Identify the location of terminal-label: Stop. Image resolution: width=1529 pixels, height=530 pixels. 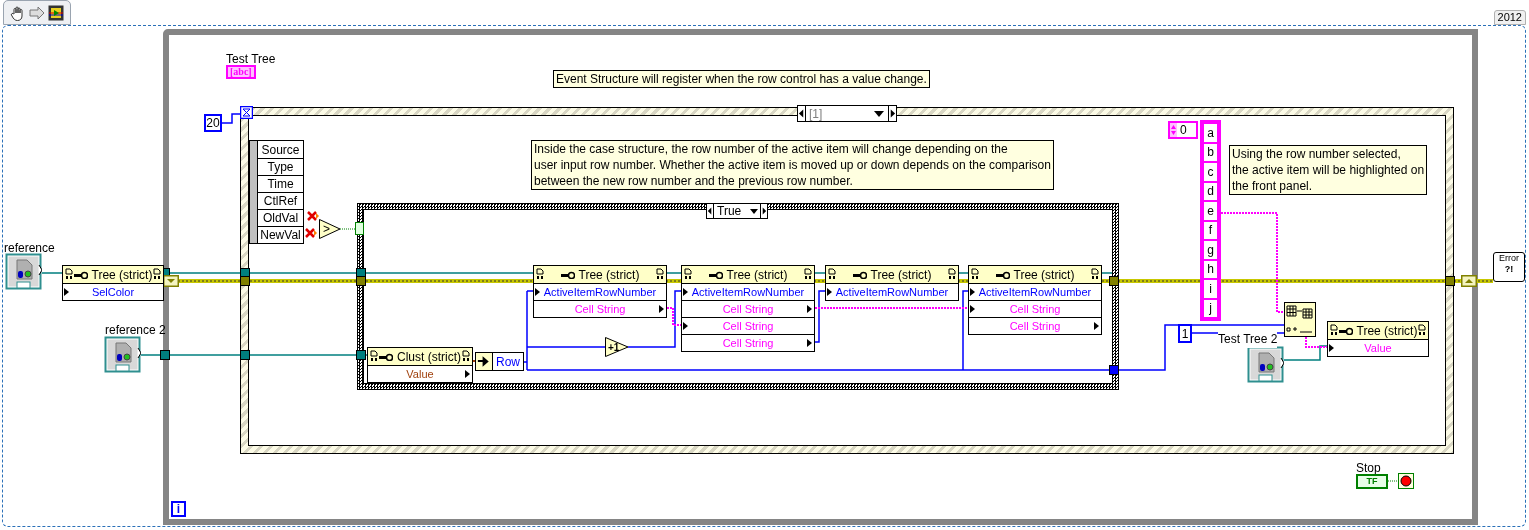
(1368, 468).